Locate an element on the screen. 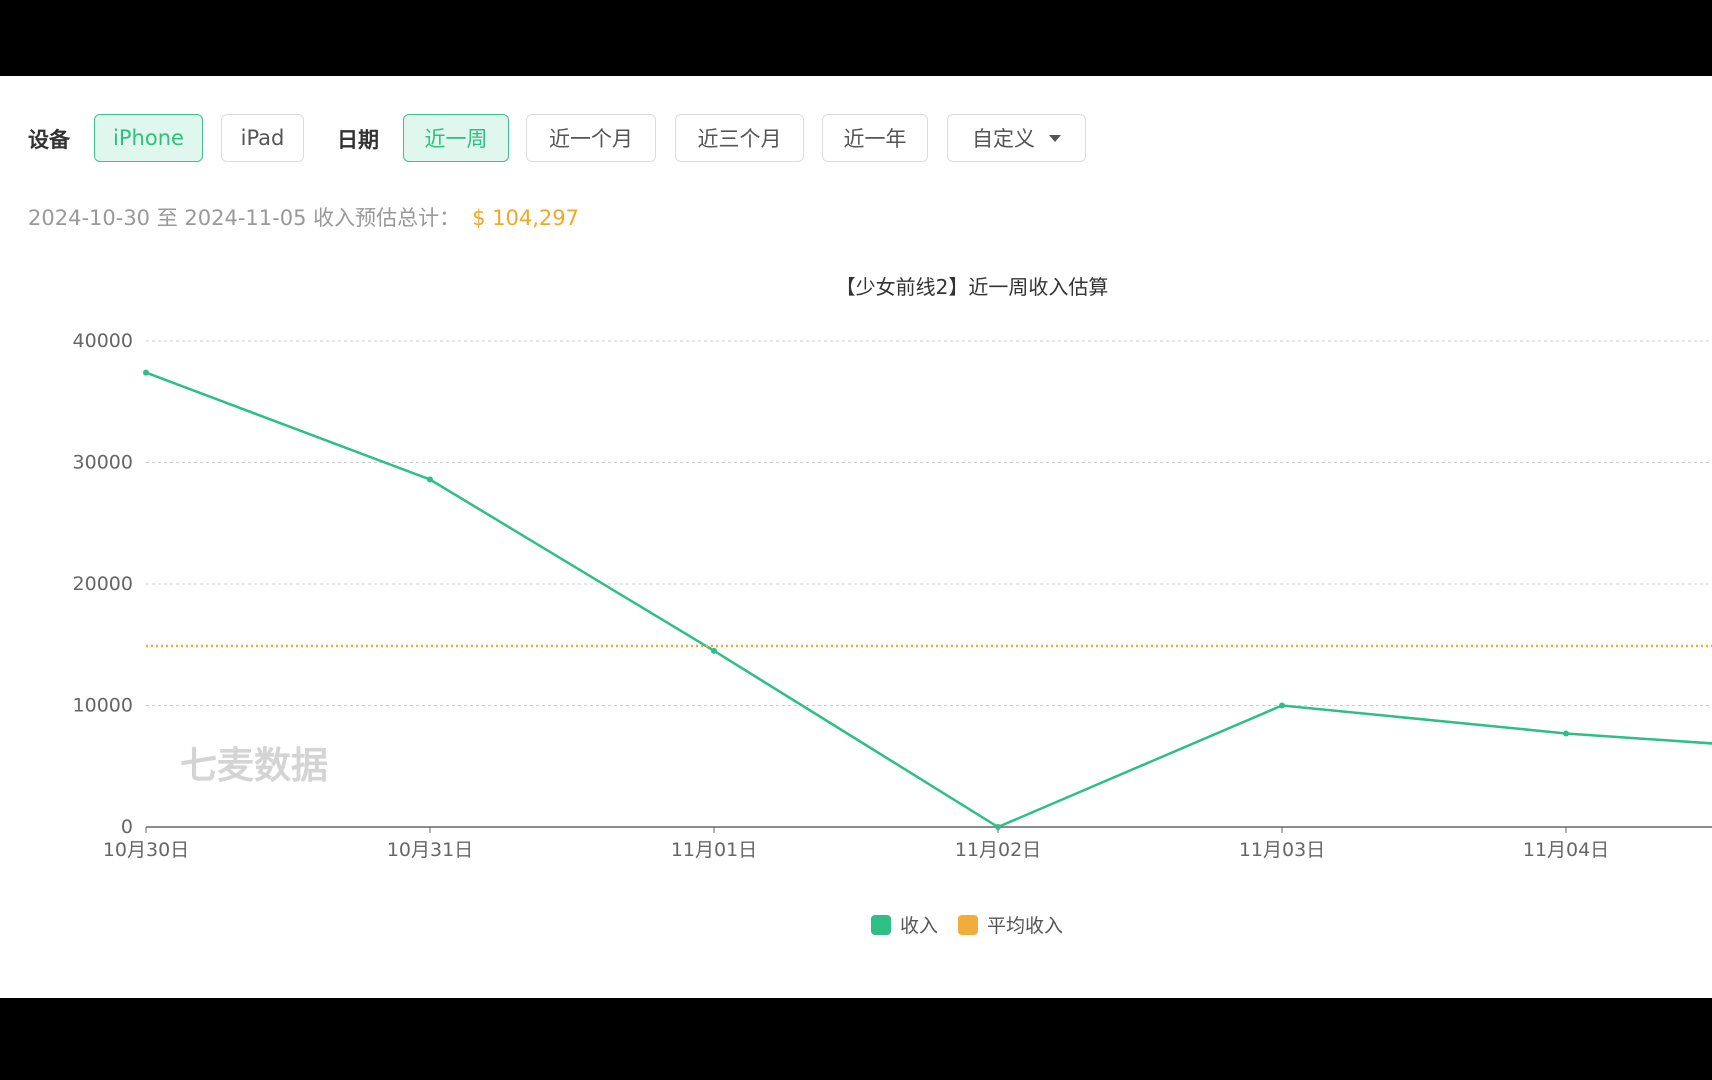  y-tick-label: 0 is located at coordinates (127, 827).